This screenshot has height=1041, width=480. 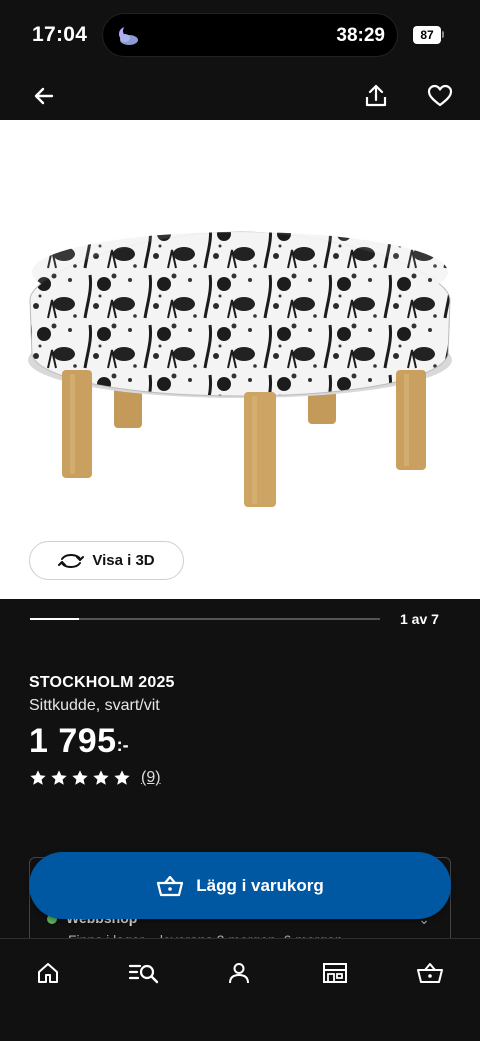 I want to click on nav-search, so click(x=144, y=973).